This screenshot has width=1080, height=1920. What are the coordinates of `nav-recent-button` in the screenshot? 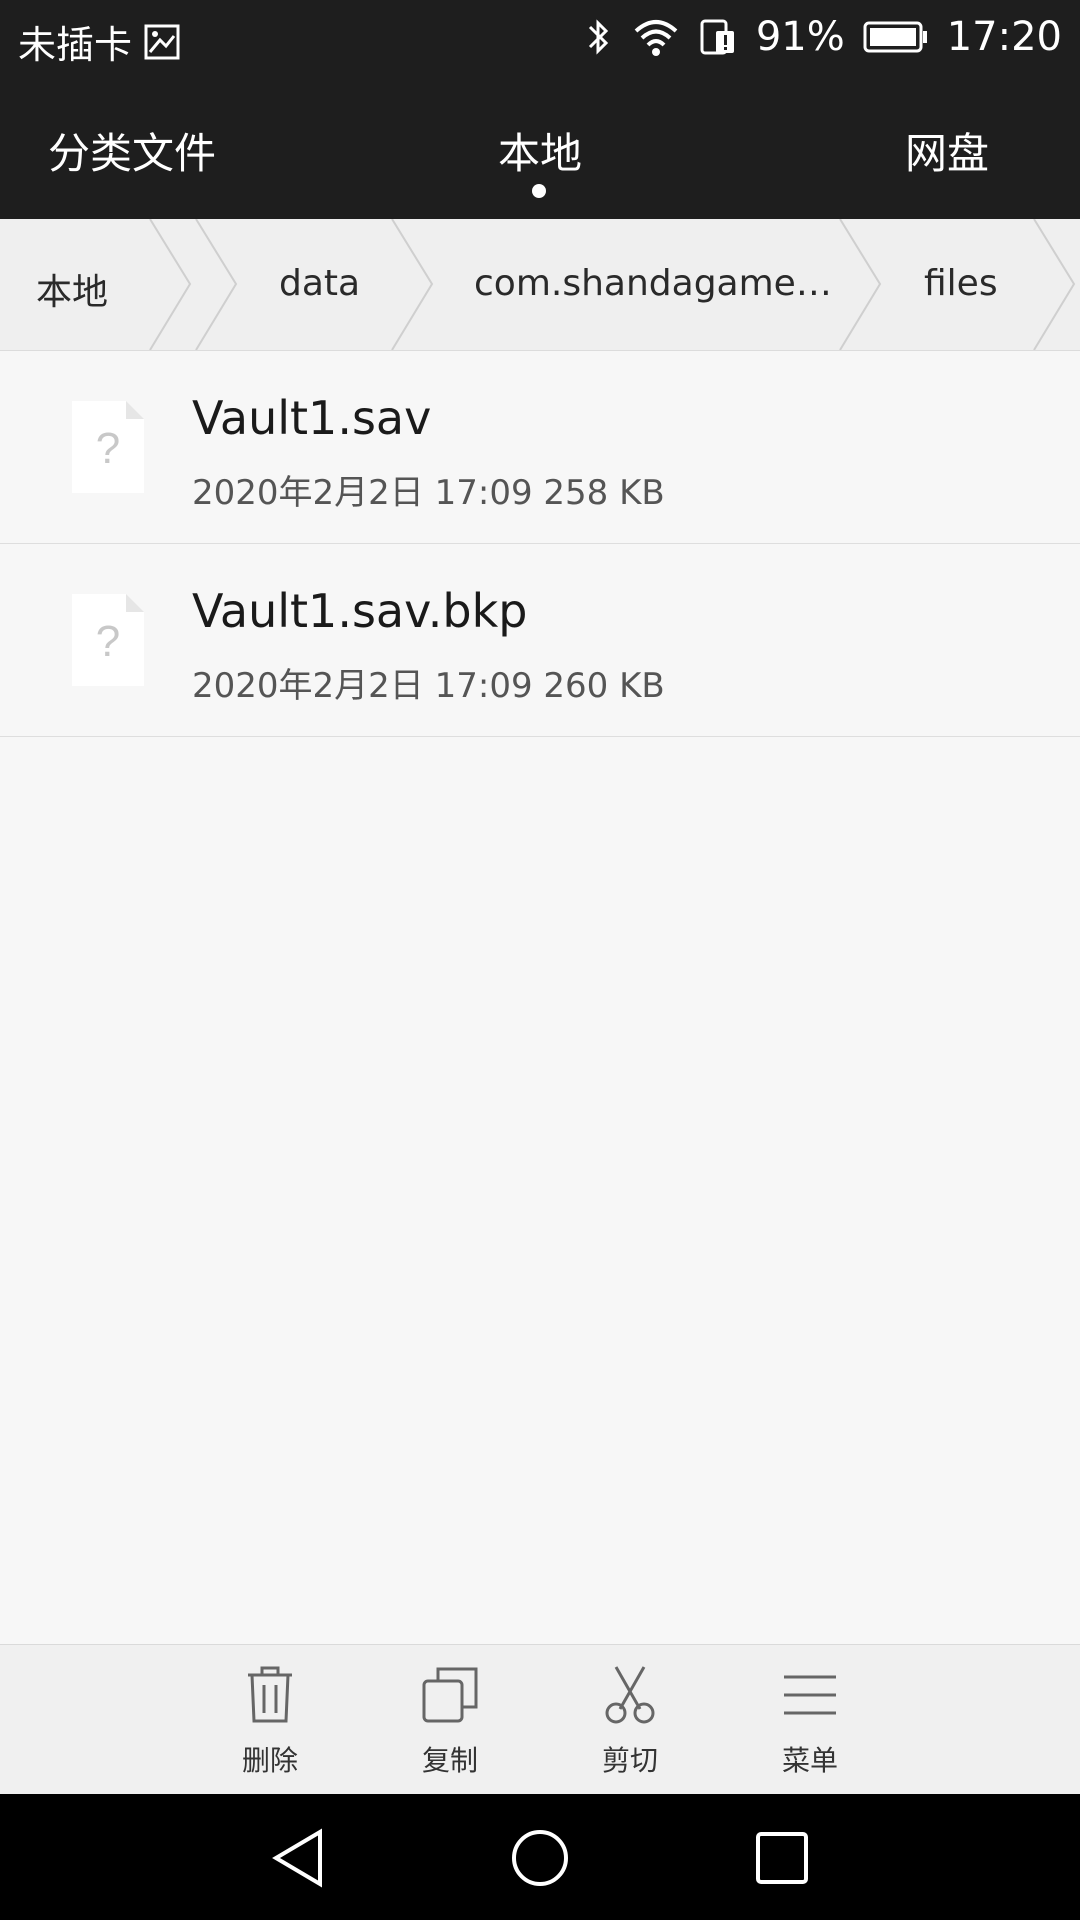 It's located at (782, 1860).